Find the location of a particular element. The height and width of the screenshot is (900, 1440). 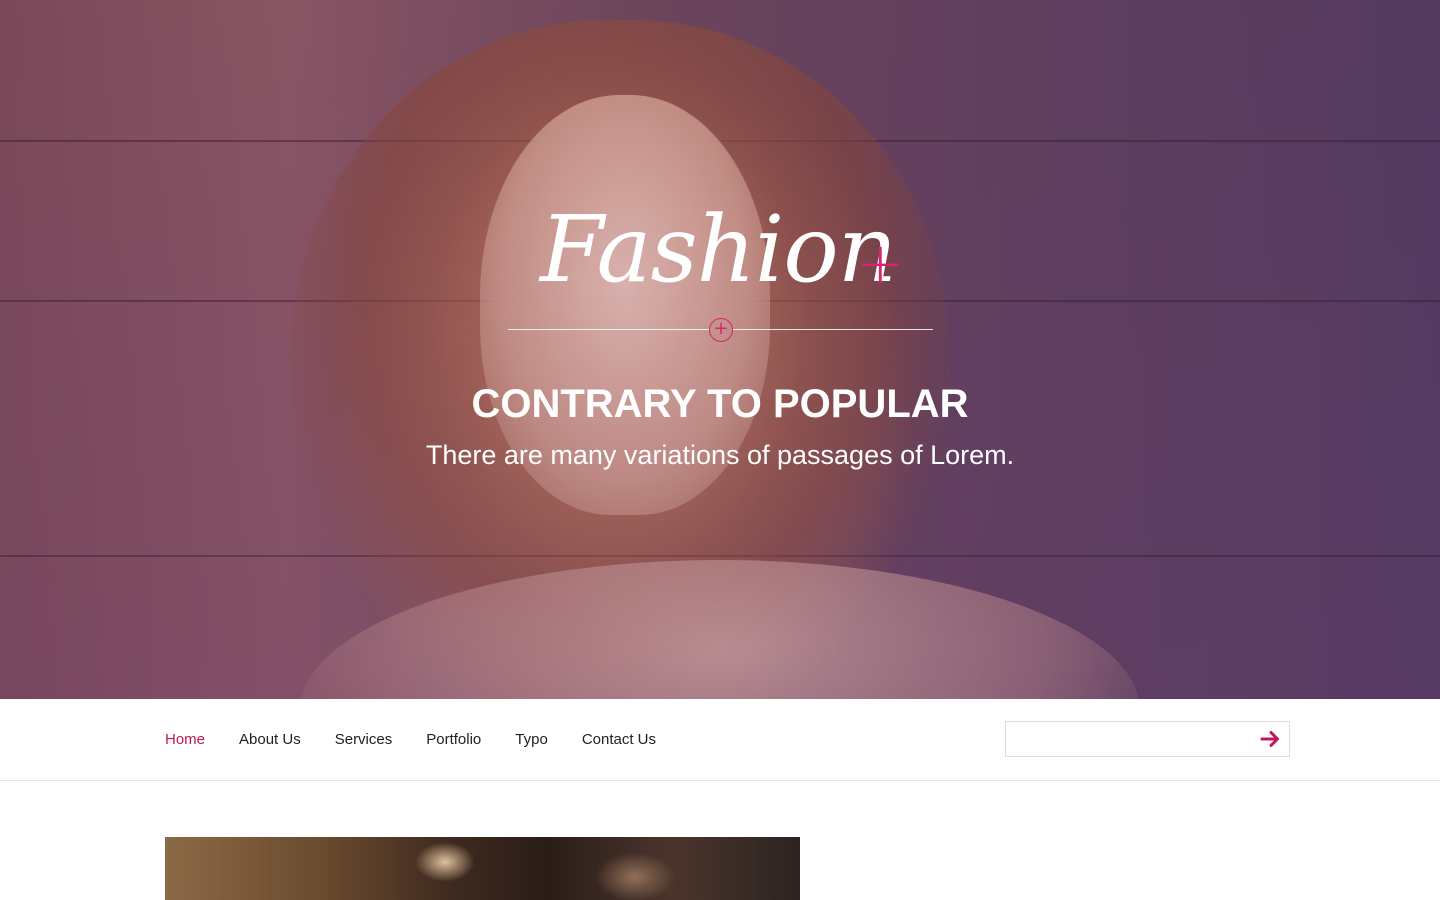

search-input is located at coordinates (1126, 739).